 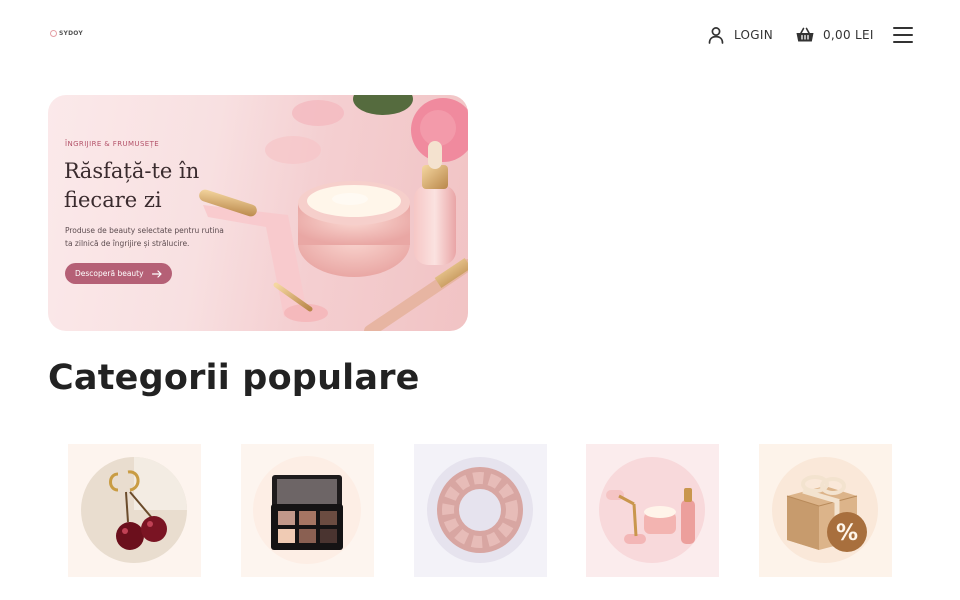 What do you see at coordinates (53, 33) in the screenshot?
I see `logo-mark-icon` at bounding box center [53, 33].